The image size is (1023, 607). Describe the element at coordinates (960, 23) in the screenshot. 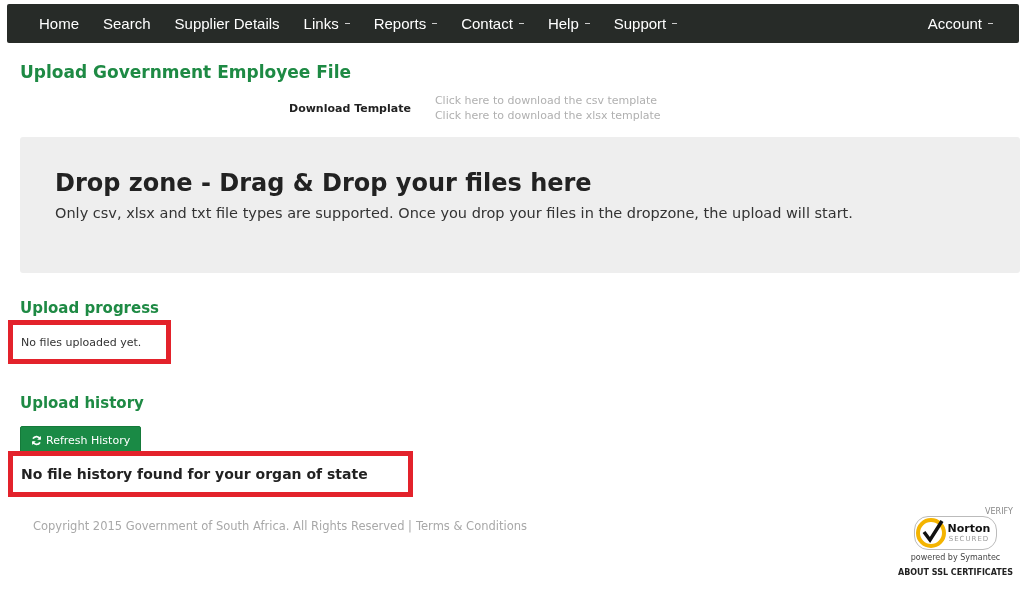

I see `account-menu: Account` at that location.